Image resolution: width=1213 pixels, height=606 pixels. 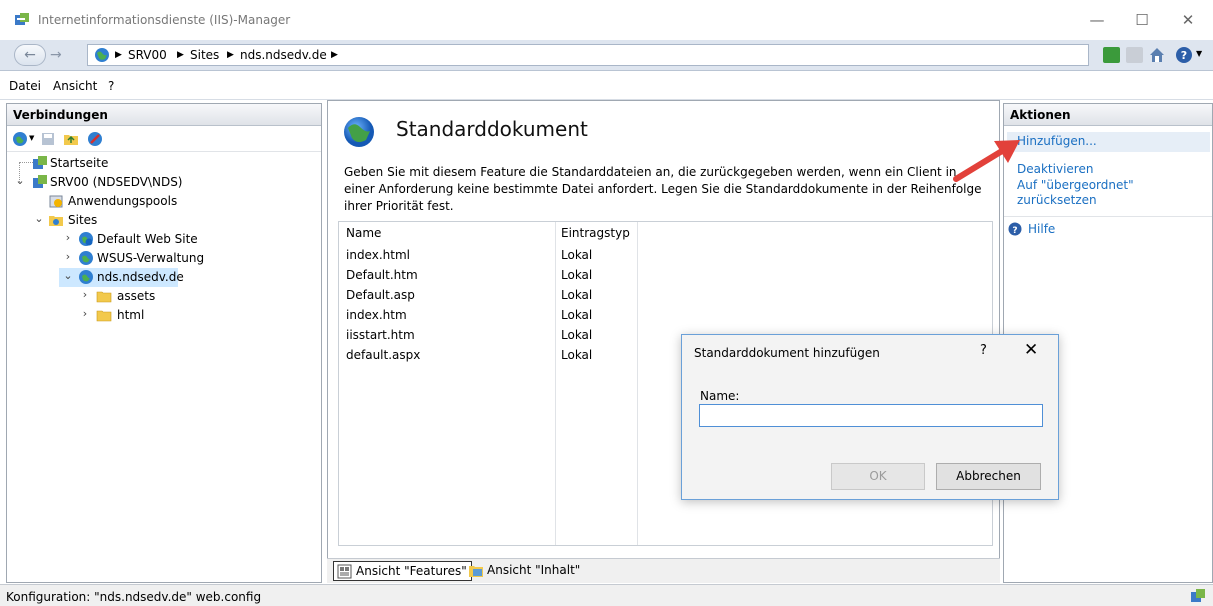 What do you see at coordinates (524, 571) in the screenshot?
I see `tab-content-view: Ansicht "Inhalt"` at bounding box center [524, 571].